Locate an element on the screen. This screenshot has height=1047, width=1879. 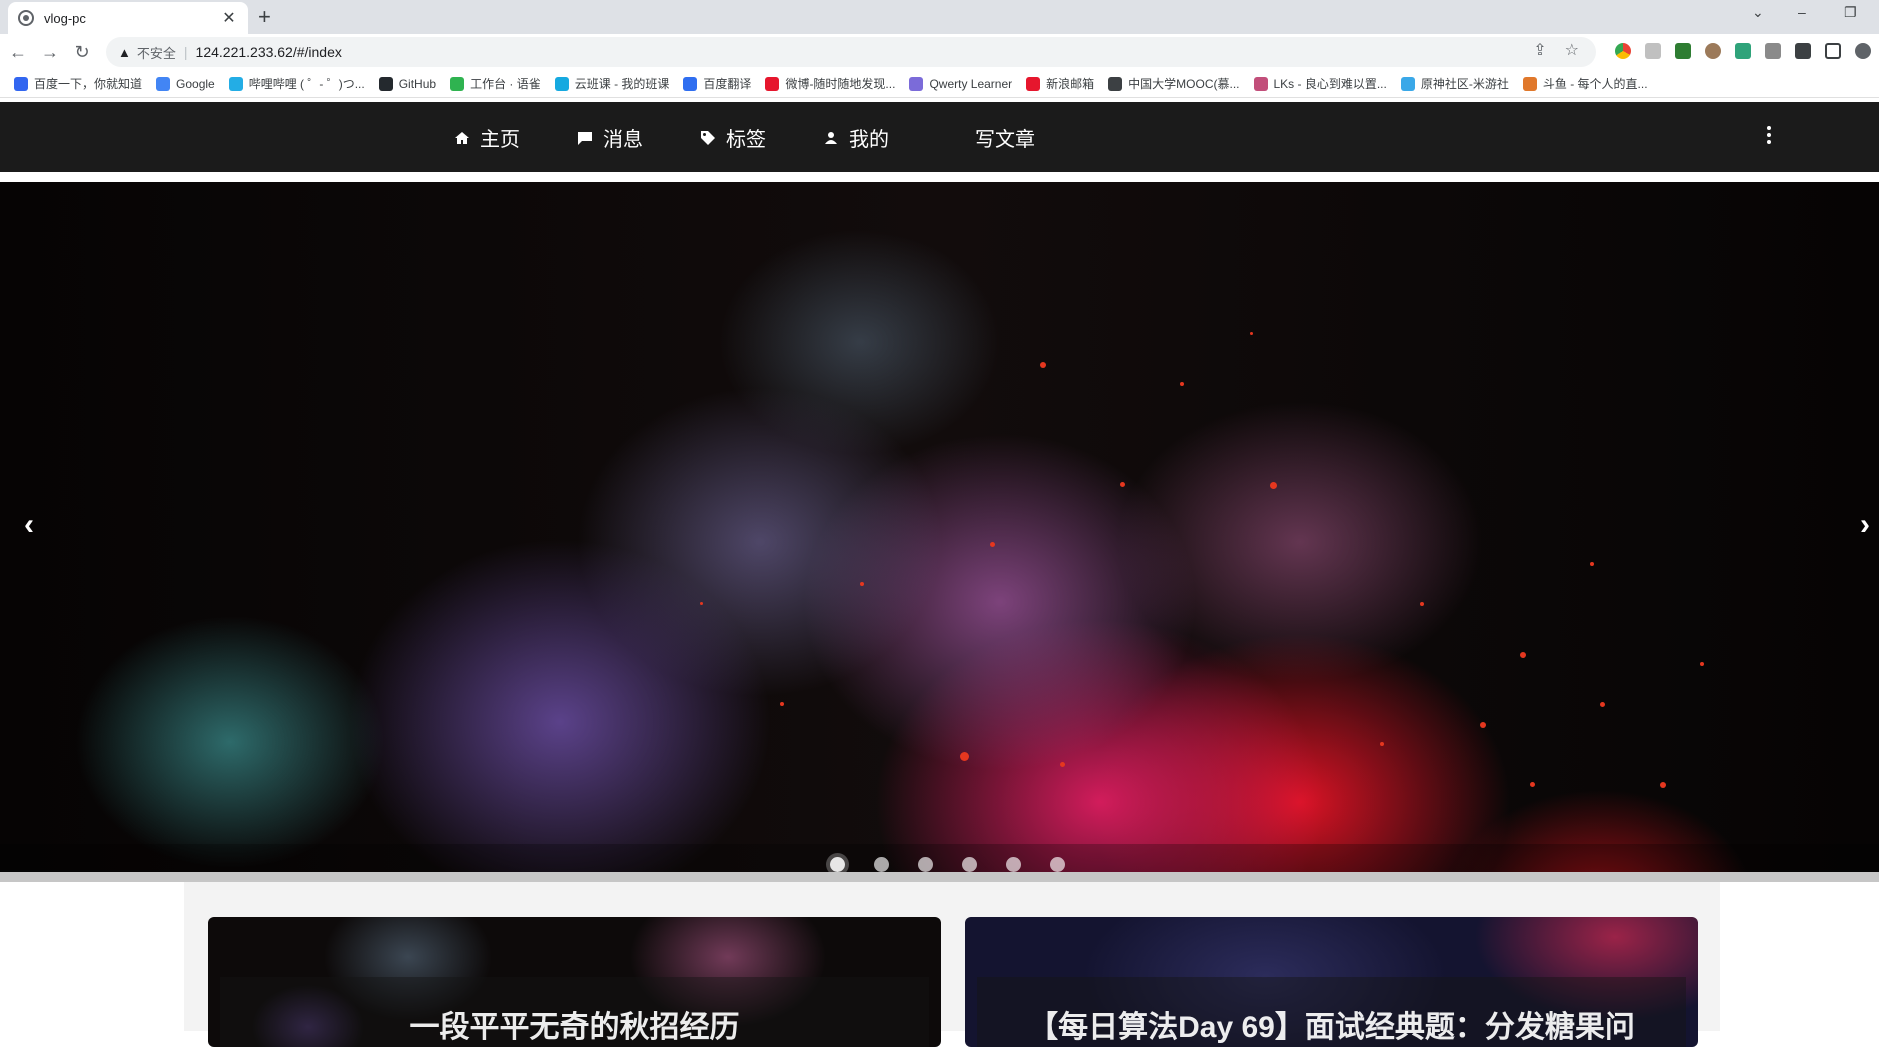
bookmark-label: Qwerty Learner is located at coordinates (971, 83).